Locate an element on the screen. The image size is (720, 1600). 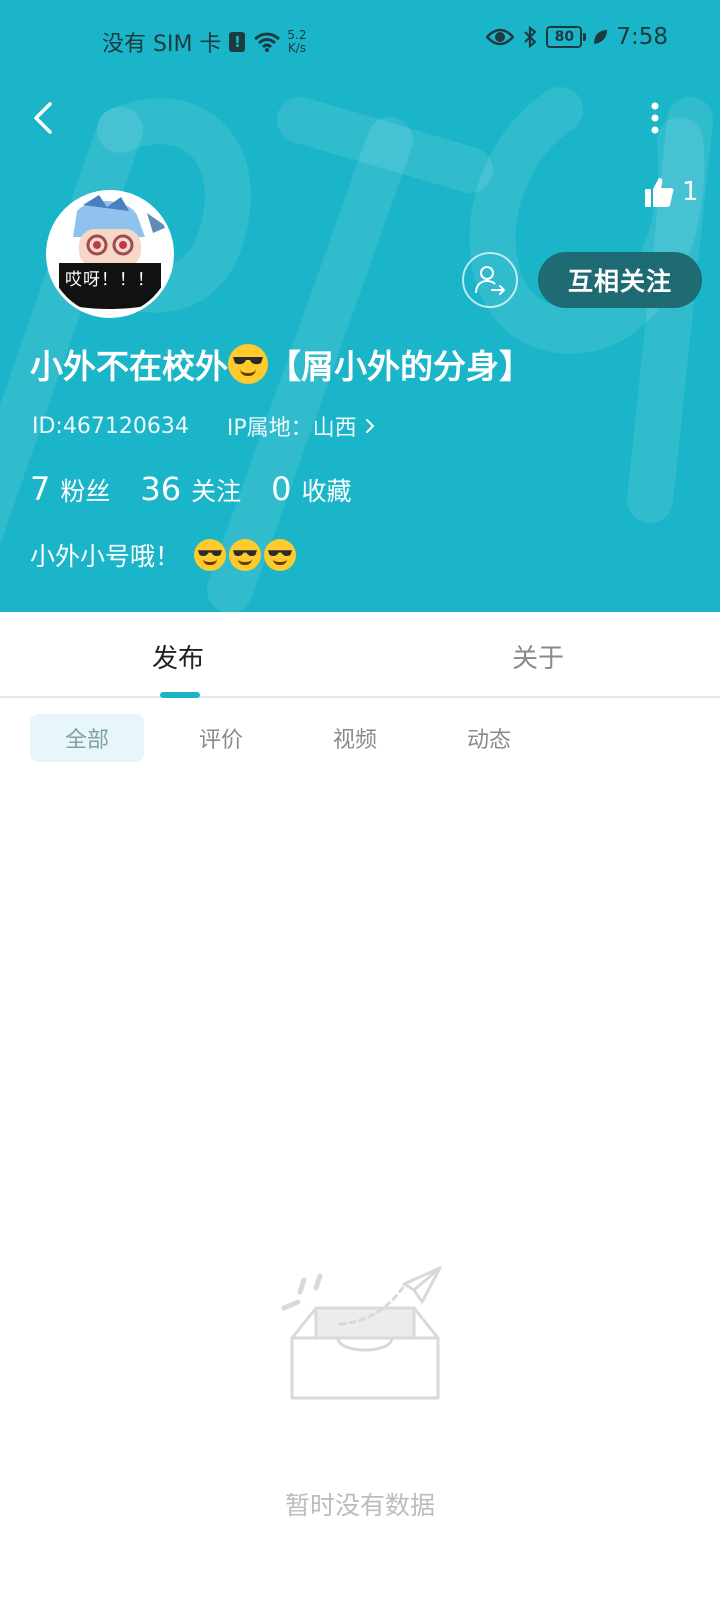
sim-warning-icon: ! is located at coordinates (237, 42).